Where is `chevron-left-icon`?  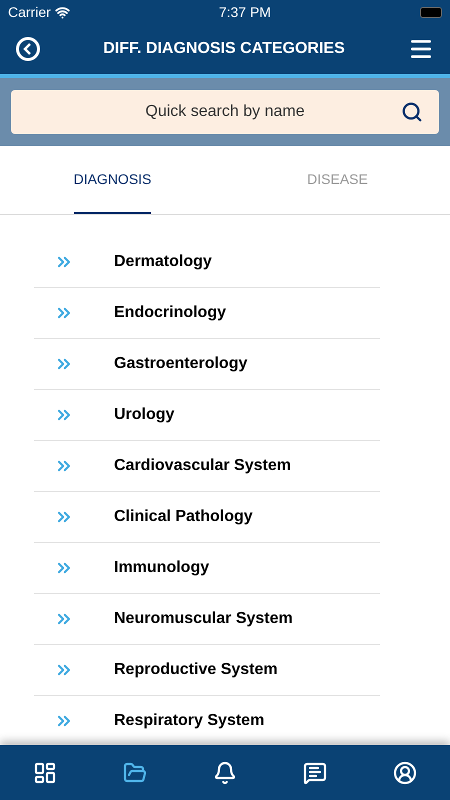 chevron-left-icon is located at coordinates (28, 49).